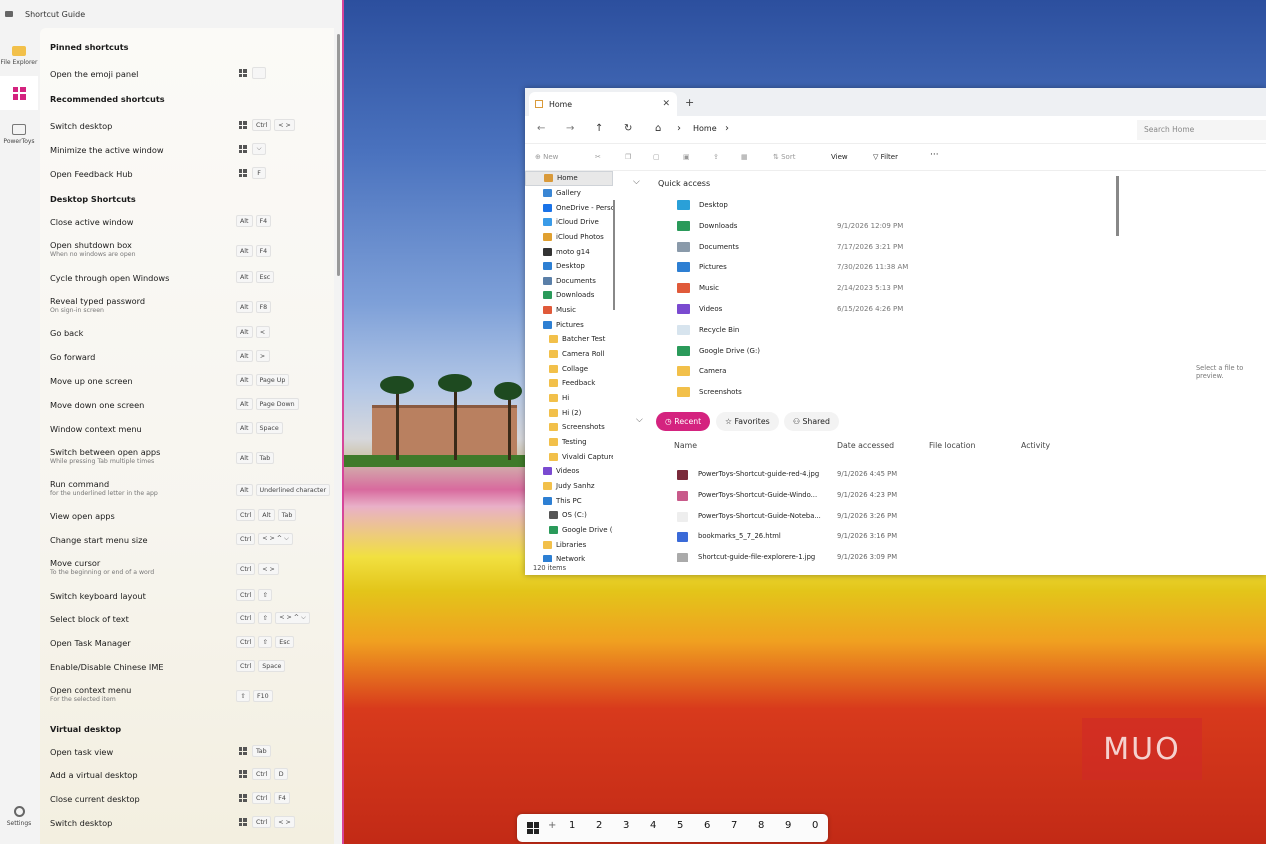 This screenshot has height=844, width=1266. What do you see at coordinates (744, 157) in the screenshot?
I see `delete-icon: ▦` at bounding box center [744, 157].